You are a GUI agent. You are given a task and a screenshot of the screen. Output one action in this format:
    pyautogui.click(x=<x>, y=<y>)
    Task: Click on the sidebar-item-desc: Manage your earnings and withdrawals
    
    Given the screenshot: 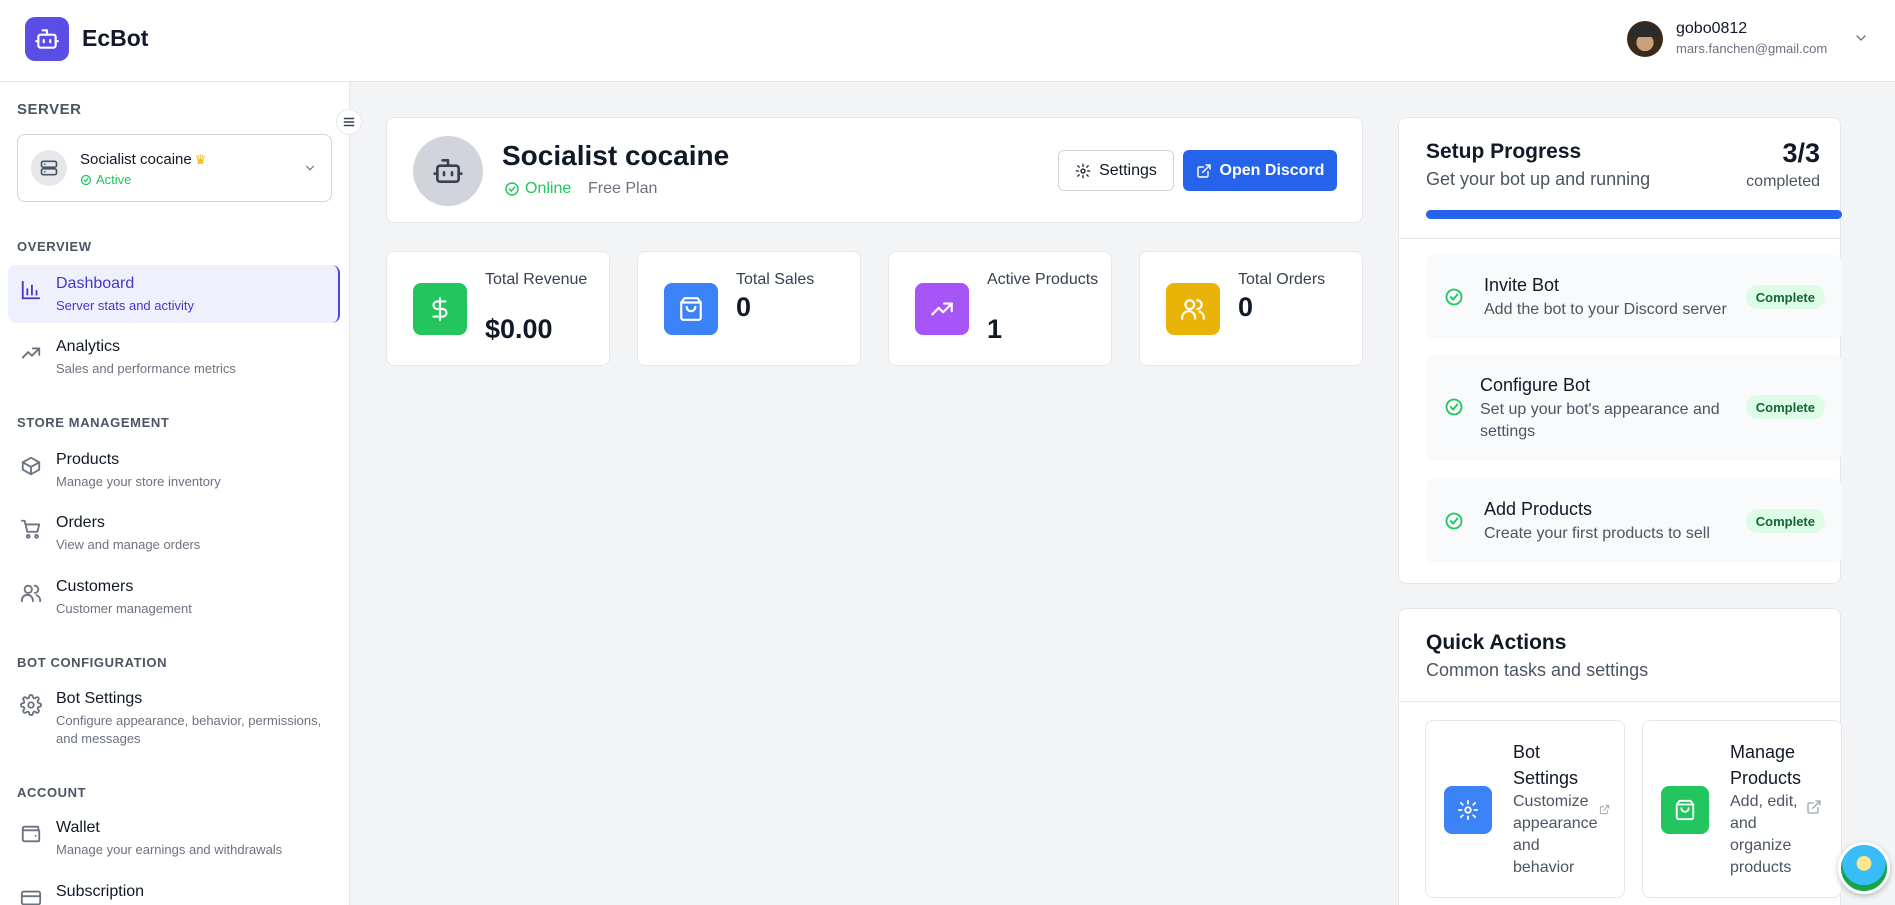 What is the action you would take?
    pyautogui.click(x=169, y=849)
    